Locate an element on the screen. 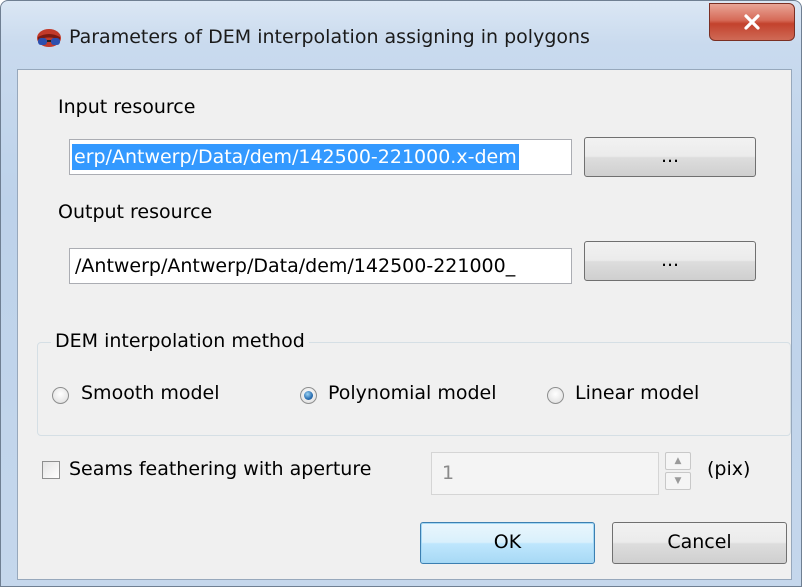  aperture-value: 1 is located at coordinates (448, 473).